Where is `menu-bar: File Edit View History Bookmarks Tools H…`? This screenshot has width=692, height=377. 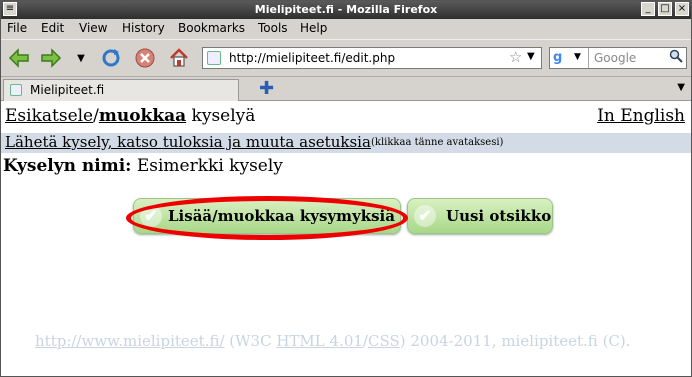 menu-bar: File Edit View History Bookmarks Tools H… is located at coordinates (346, 29).